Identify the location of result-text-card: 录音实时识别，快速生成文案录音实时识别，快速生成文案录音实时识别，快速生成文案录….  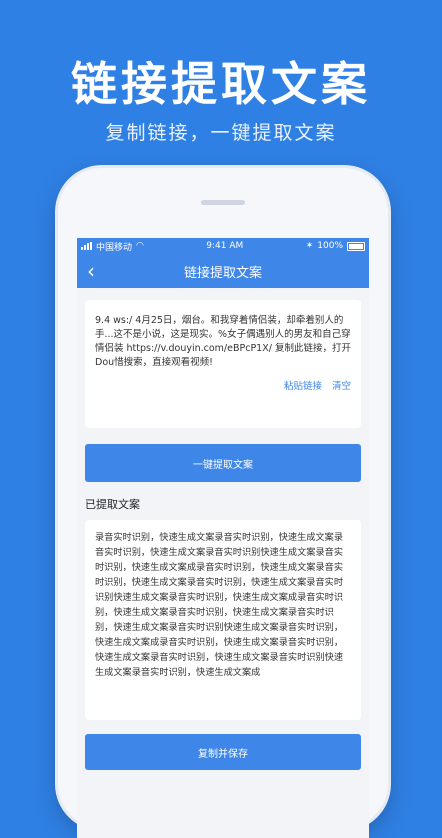
(223, 620).